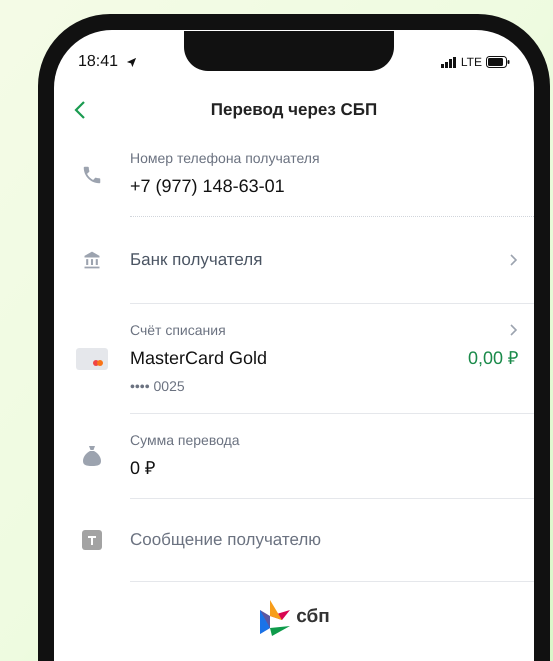 The height and width of the screenshot is (661, 553). I want to click on network-type: LTE, so click(471, 62).